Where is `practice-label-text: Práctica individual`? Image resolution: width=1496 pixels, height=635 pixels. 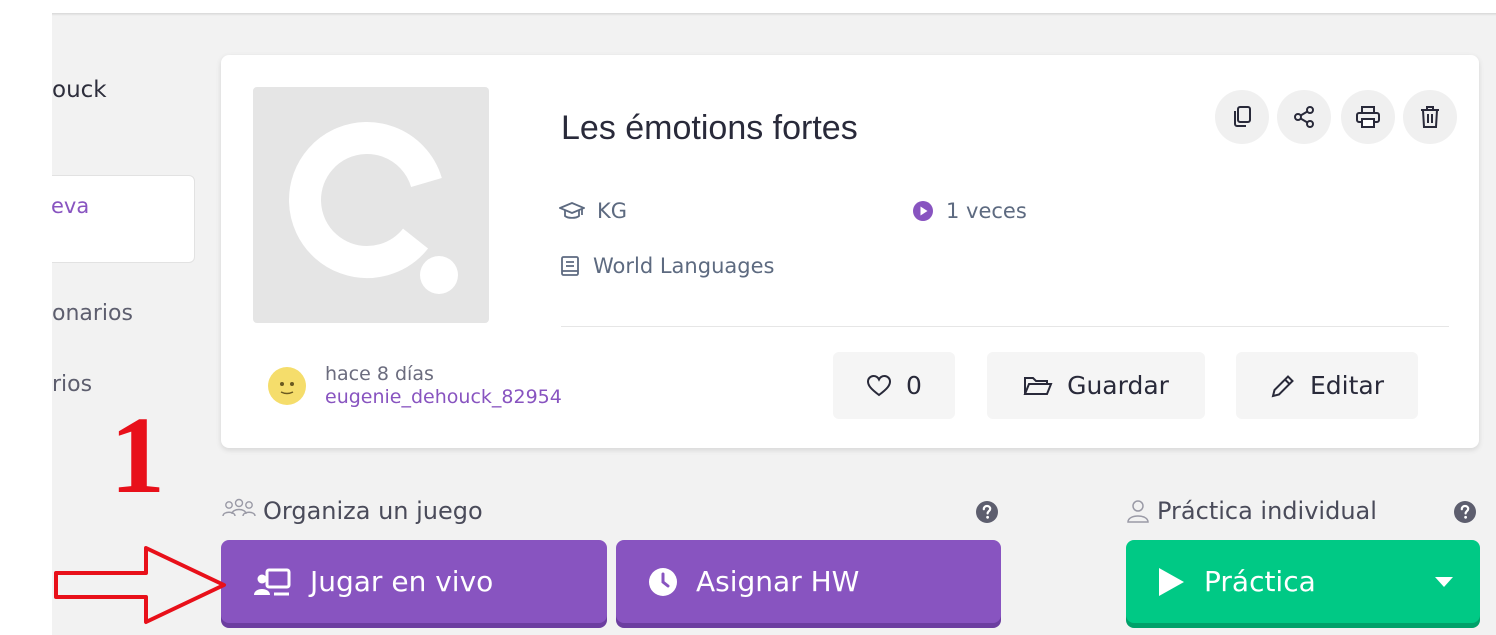
practice-label-text: Práctica individual is located at coordinates (1267, 511).